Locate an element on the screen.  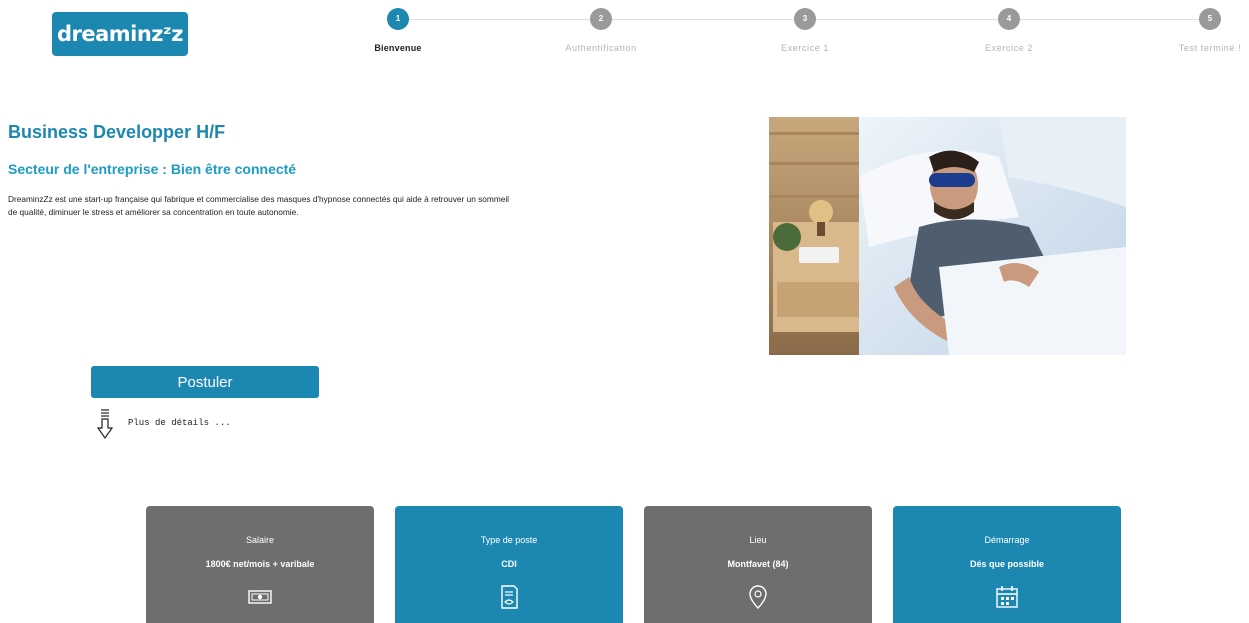
sleeping-man-photo is located at coordinates (947, 236).